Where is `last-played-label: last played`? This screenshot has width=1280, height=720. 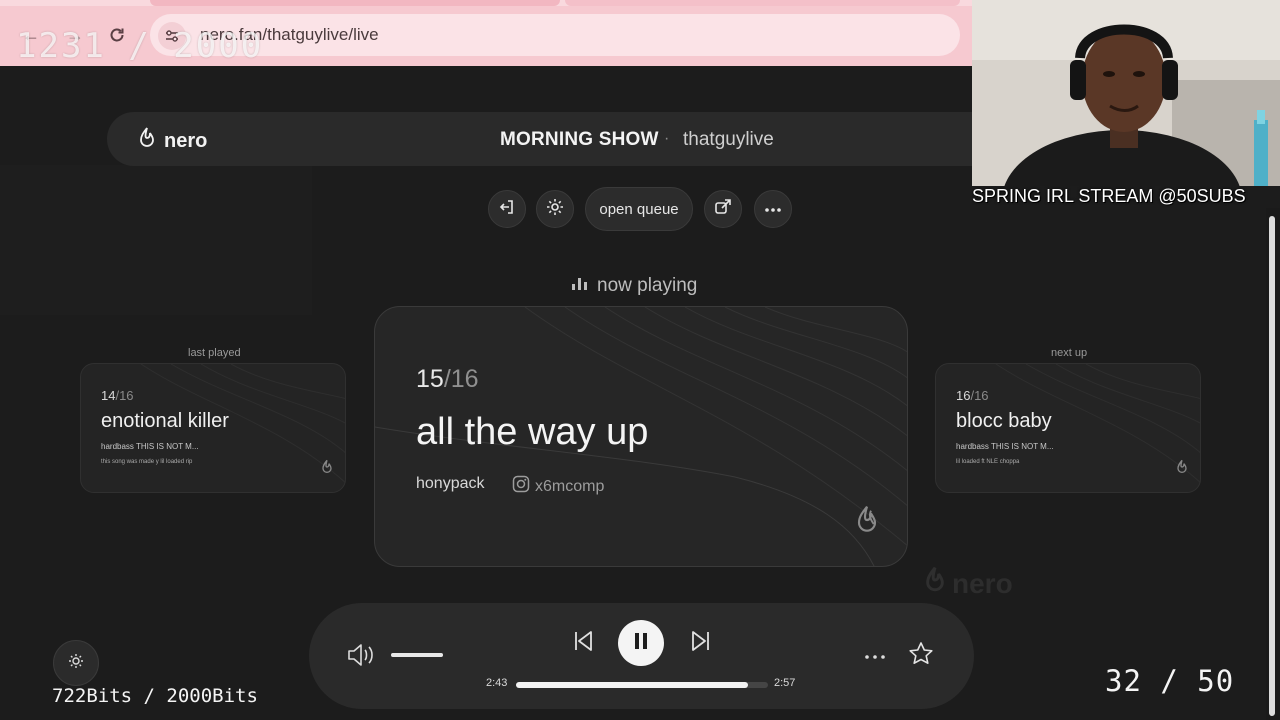 last-played-label: last played is located at coordinates (214, 353).